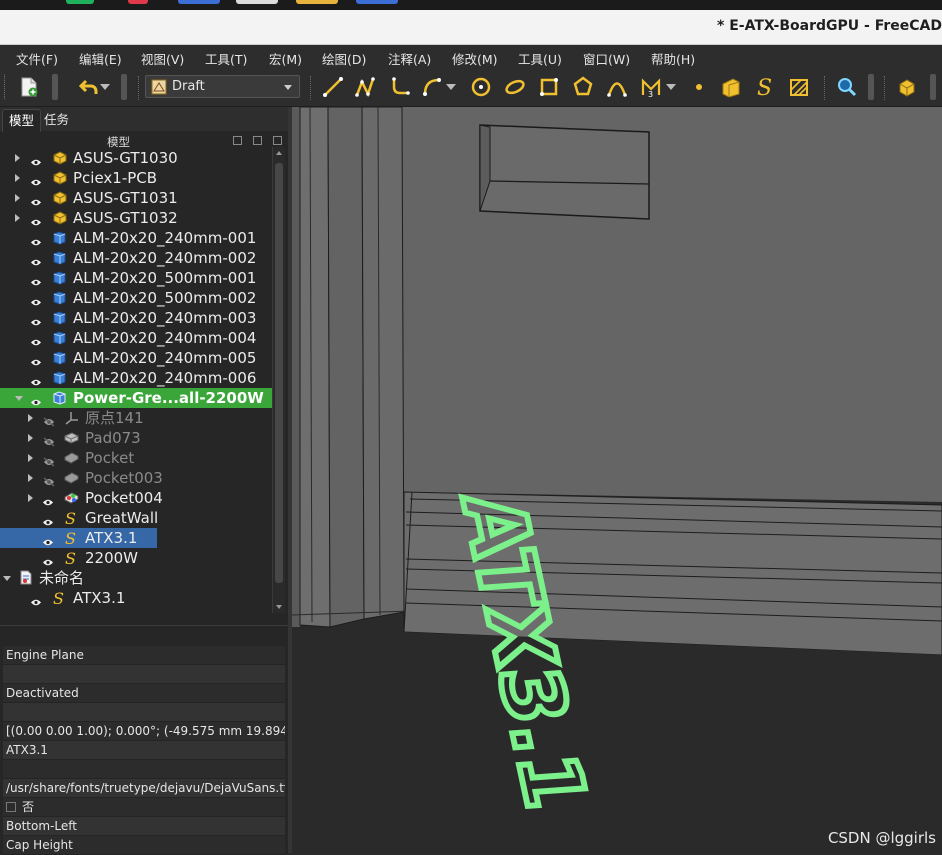 This screenshot has width=942, height=855. Describe the element at coordinates (344, 58) in the screenshot. I see `menu-draft: 绘图(D)` at that location.